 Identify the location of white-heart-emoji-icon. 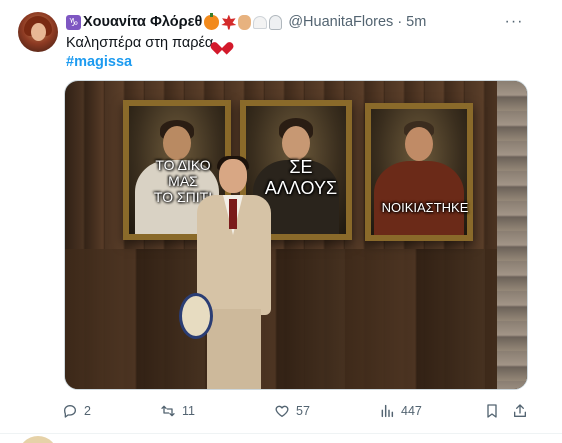
(260, 22).